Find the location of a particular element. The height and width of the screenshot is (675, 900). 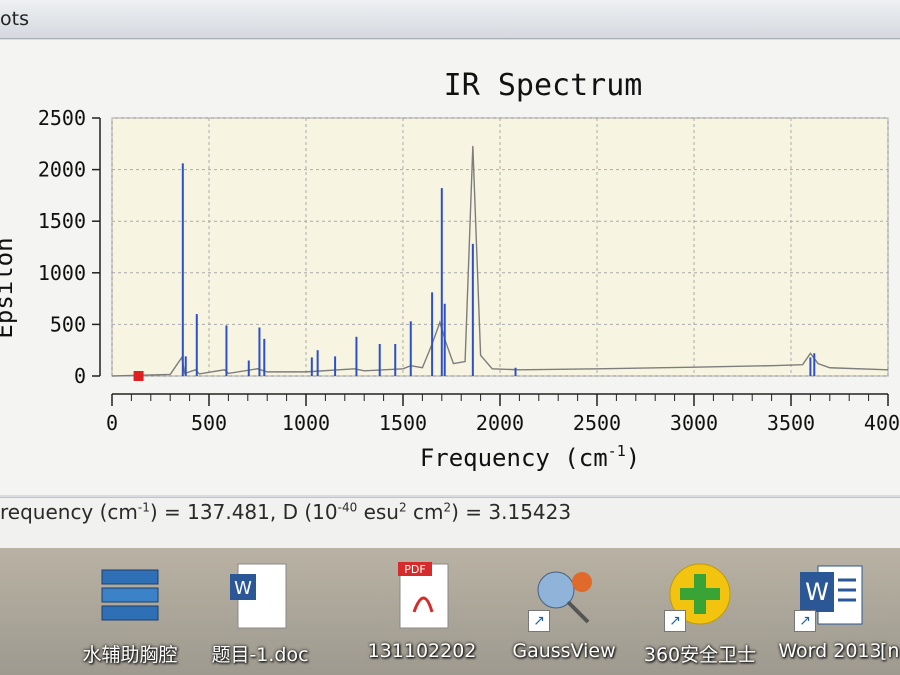

desktop-icon-partial: [n is located at coordinates (890, 617).